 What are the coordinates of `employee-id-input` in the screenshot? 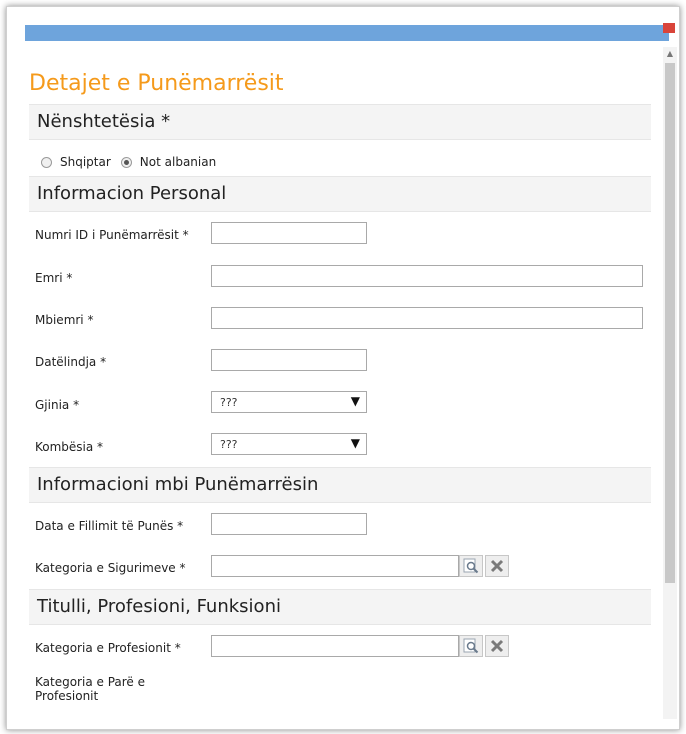 It's located at (289, 233).